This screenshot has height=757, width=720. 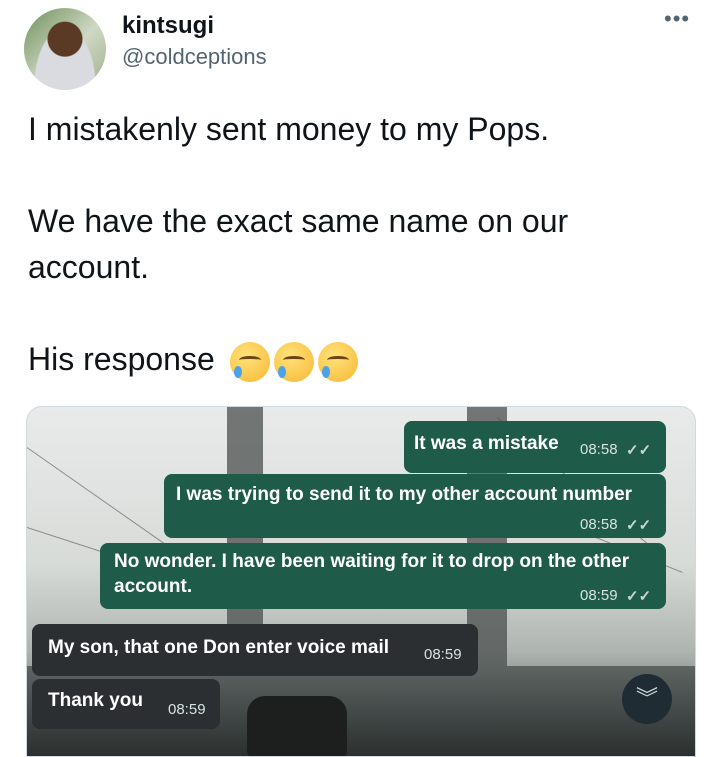 I want to click on car, so click(x=297, y=726).